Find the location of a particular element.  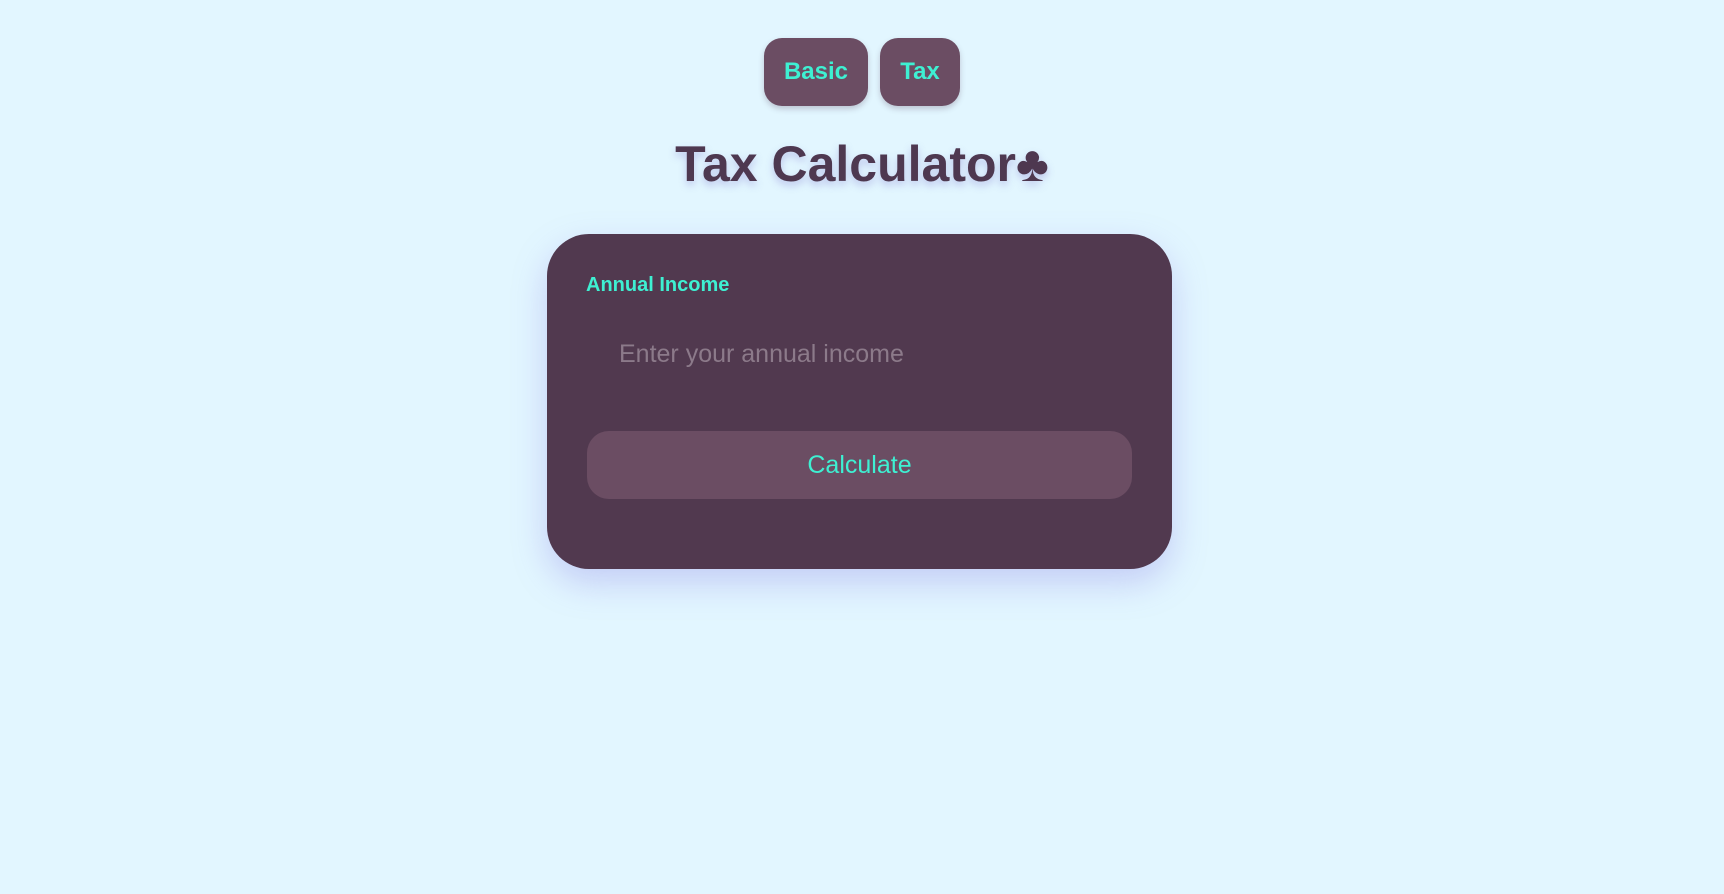

calculate-button: Calculate is located at coordinates (859, 465).